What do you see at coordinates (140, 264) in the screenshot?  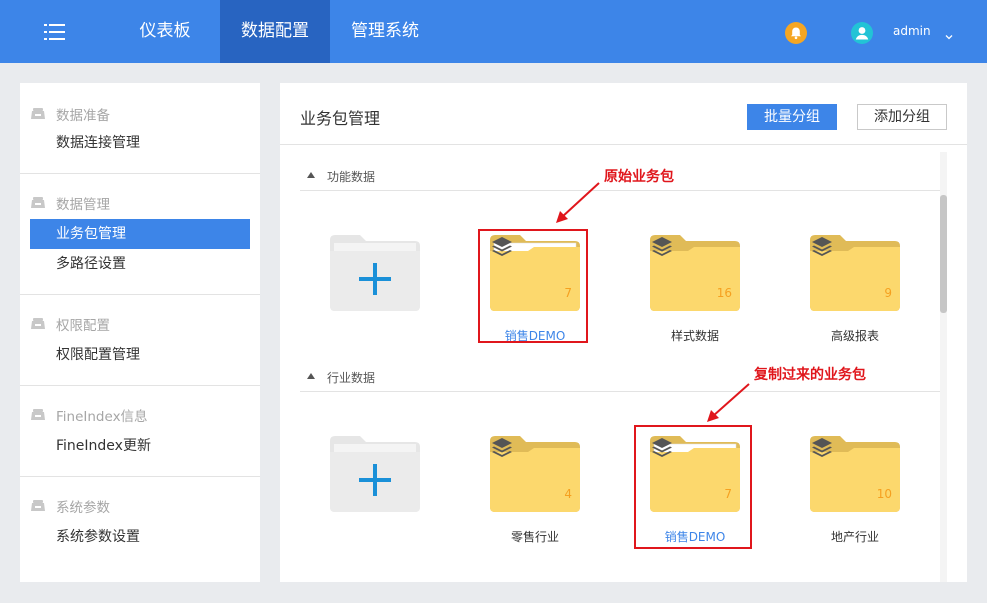 I see `sidebar-item-multipath-settings: 多路径设置` at bounding box center [140, 264].